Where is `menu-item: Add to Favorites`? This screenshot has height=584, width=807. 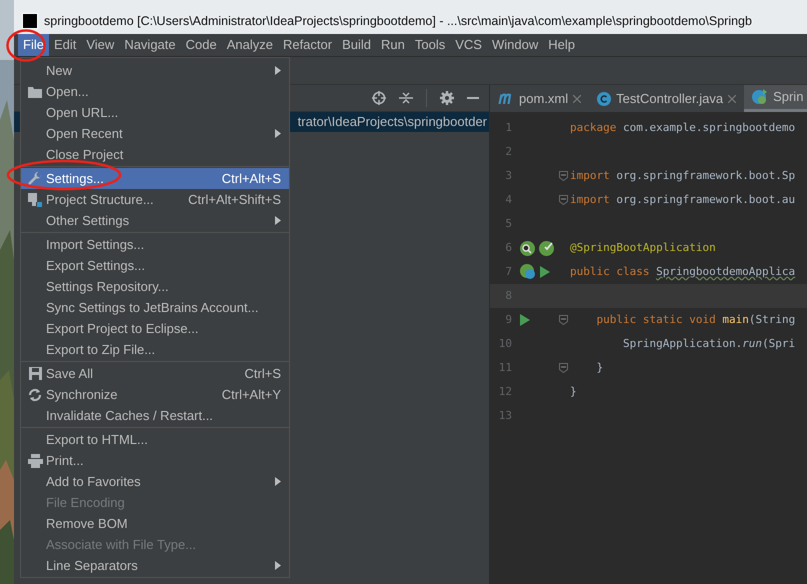
menu-item: Add to Favorites is located at coordinates (155, 481).